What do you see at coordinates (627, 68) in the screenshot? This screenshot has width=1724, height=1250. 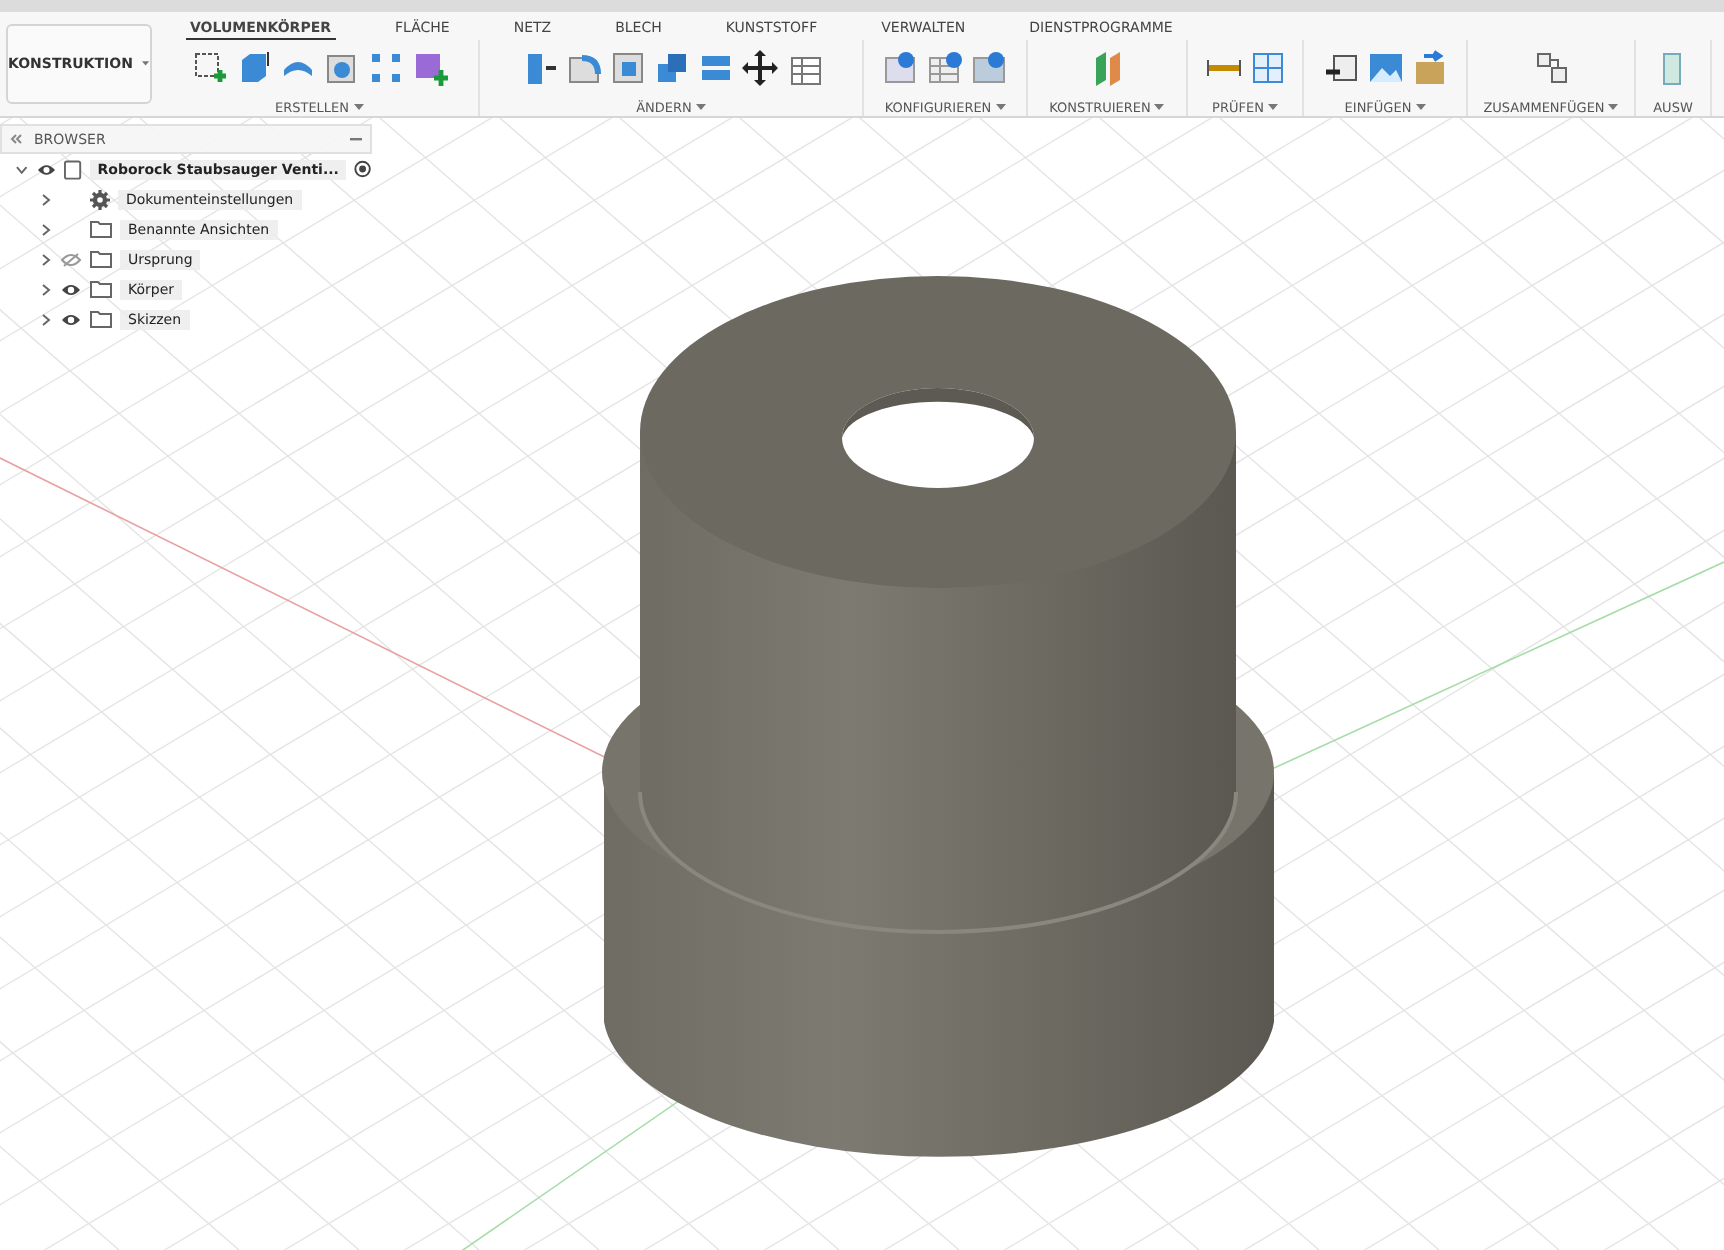 I see `shell-icon` at bounding box center [627, 68].